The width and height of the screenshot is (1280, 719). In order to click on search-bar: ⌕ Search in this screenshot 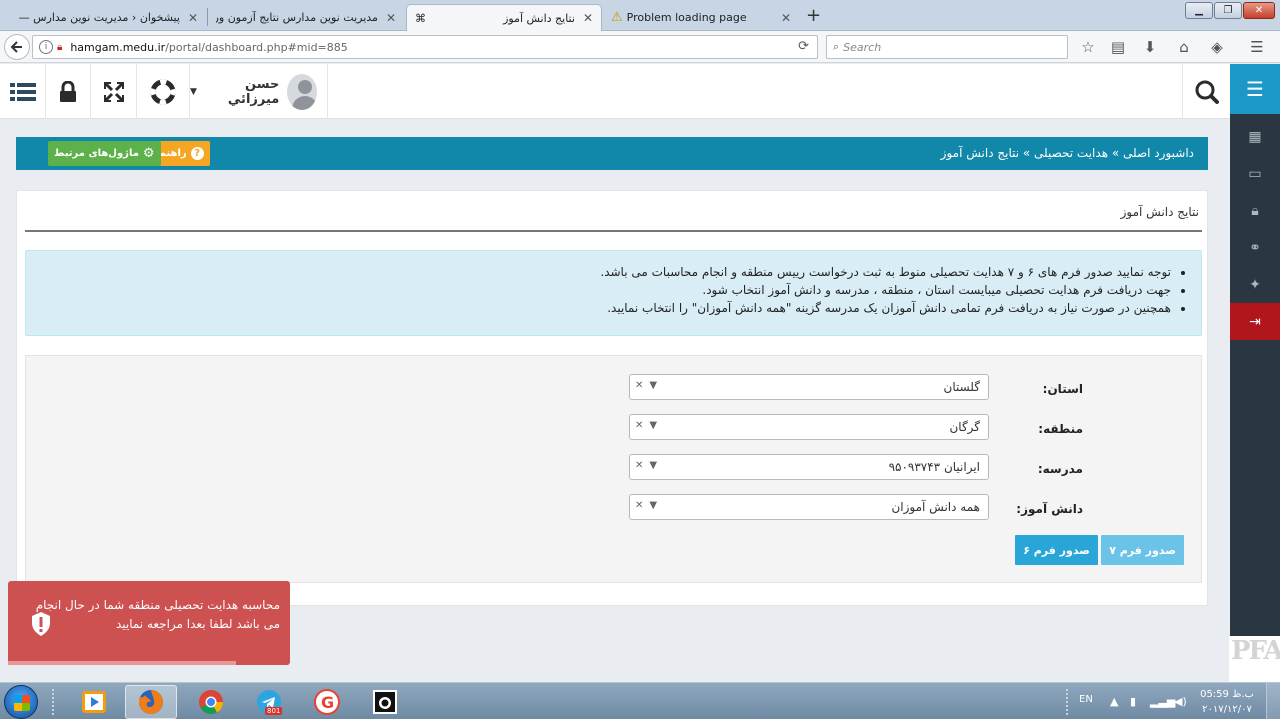, I will do `click(947, 47)`.